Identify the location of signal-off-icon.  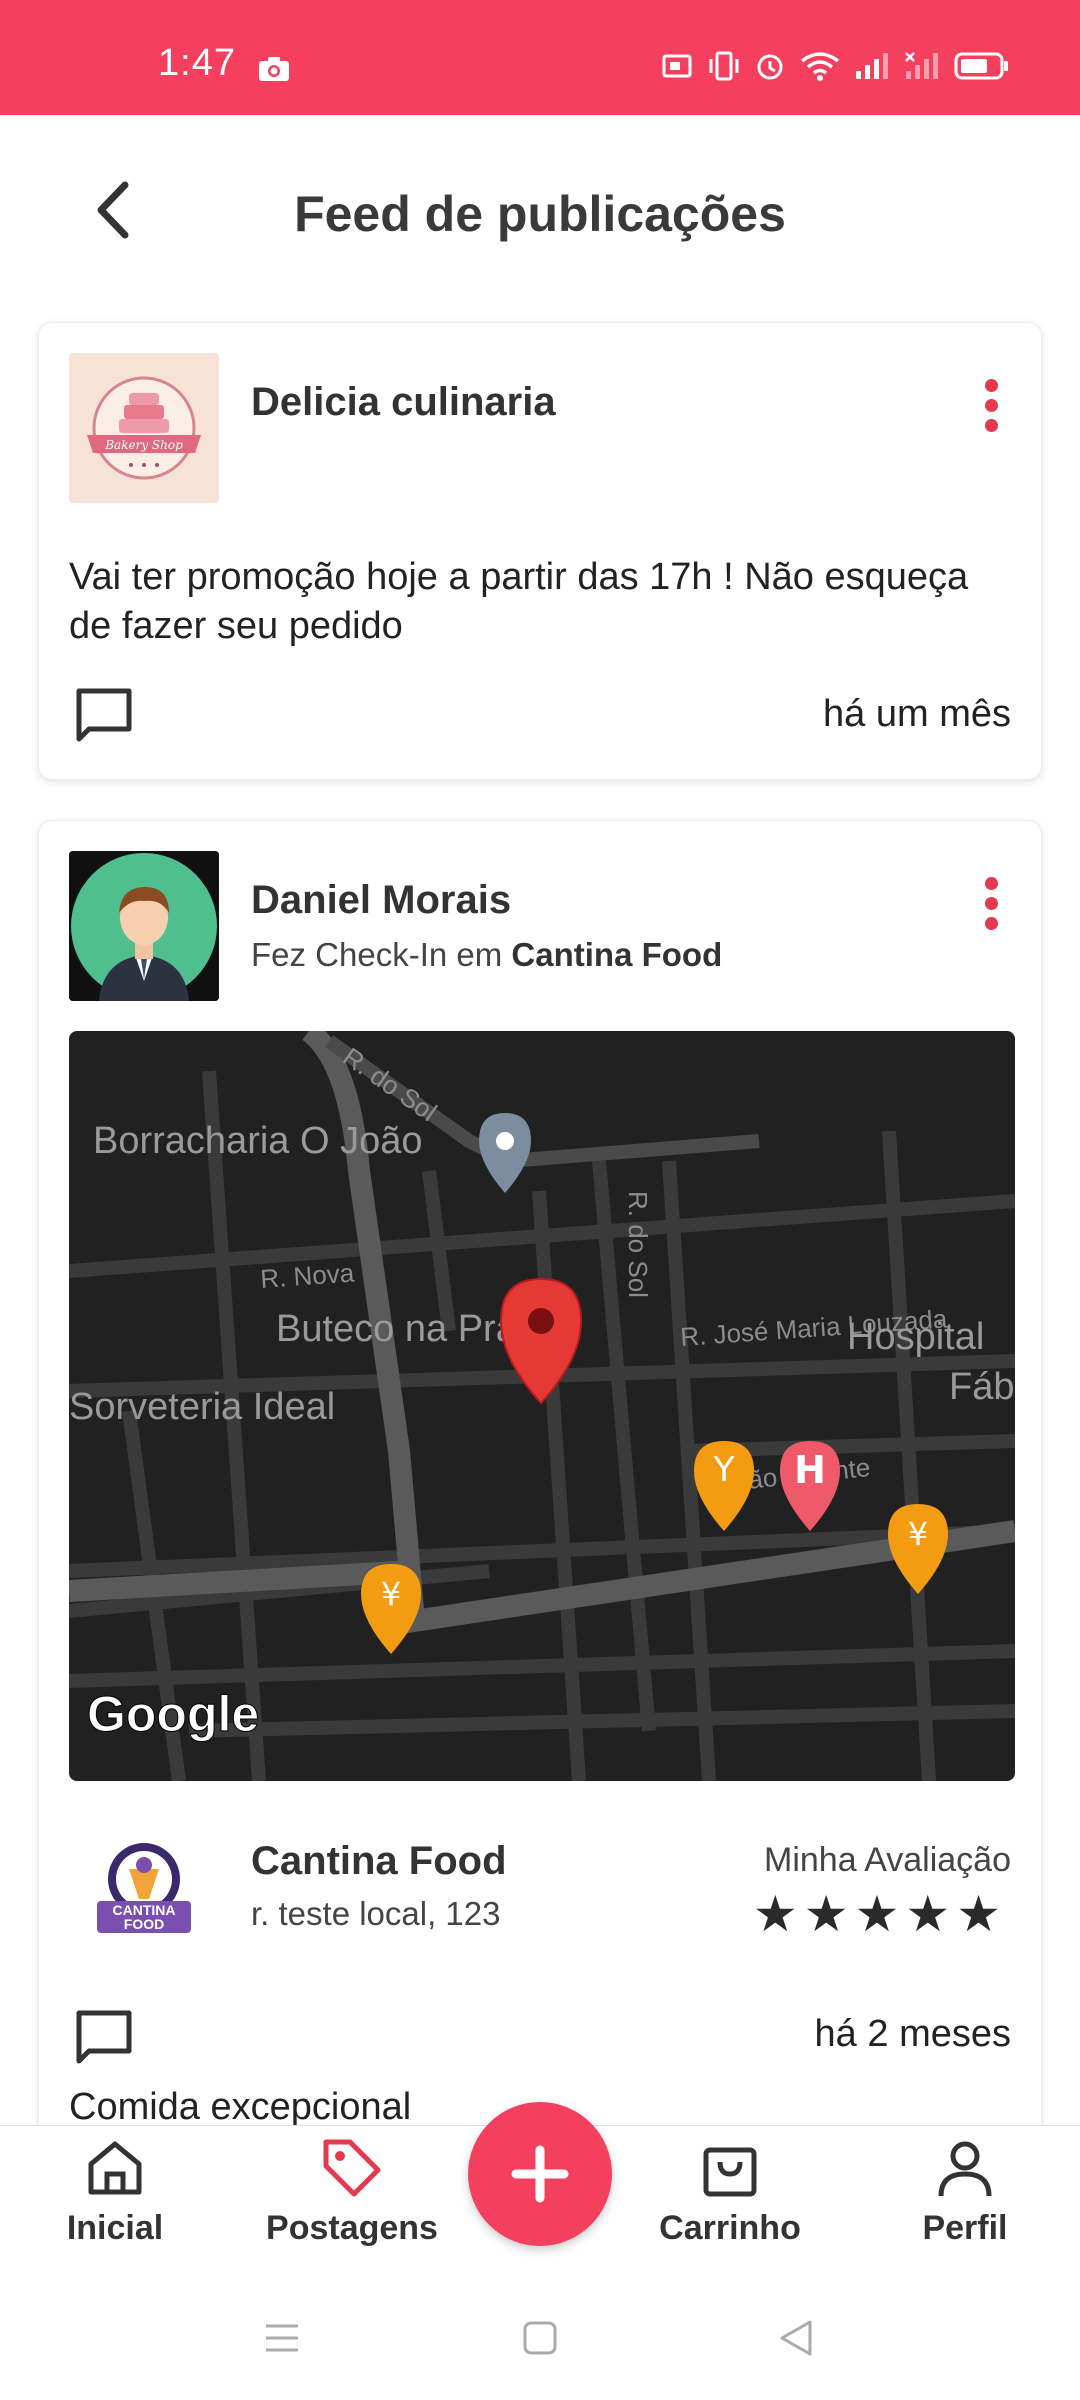
(921, 65).